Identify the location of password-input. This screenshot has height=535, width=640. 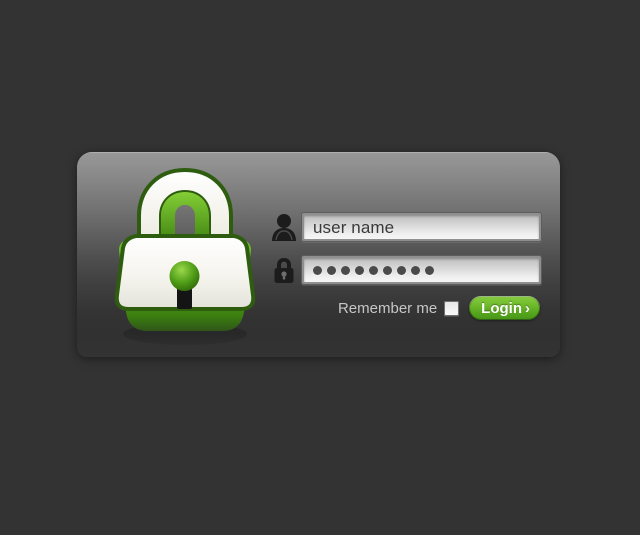
(421, 270).